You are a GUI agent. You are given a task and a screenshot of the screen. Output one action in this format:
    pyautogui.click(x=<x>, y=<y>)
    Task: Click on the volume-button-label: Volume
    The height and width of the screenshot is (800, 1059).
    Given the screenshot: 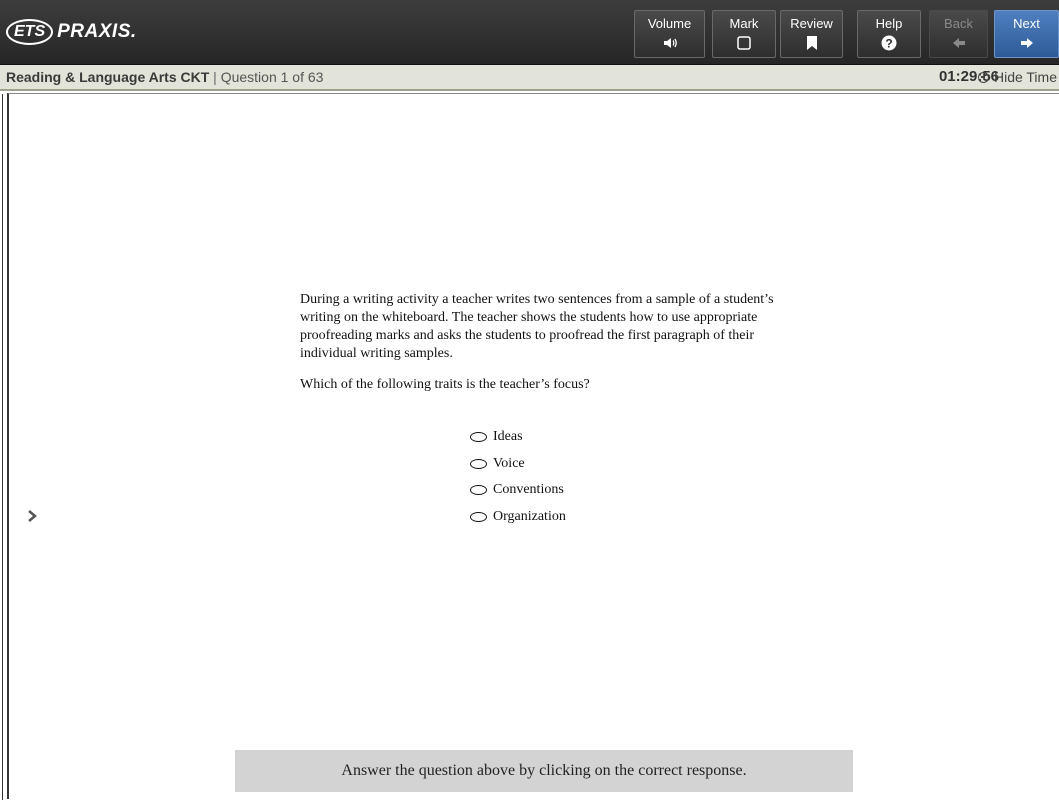 What is the action you would take?
    pyautogui.click(x=669, y=23)
    